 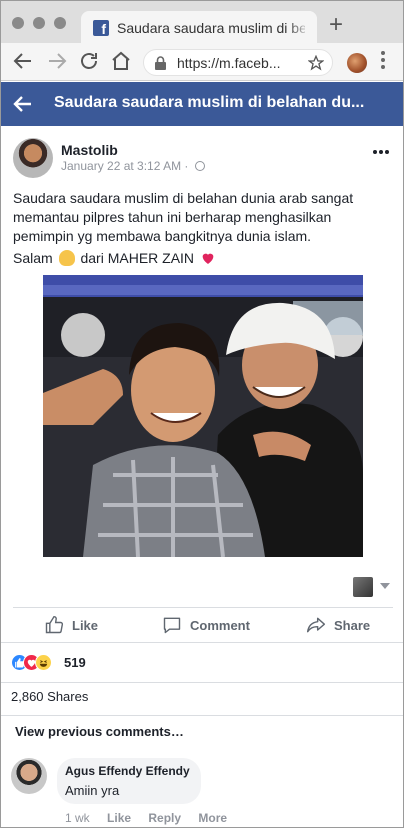 I want to click on new-tab-button: +, so click(x=336, y=25).